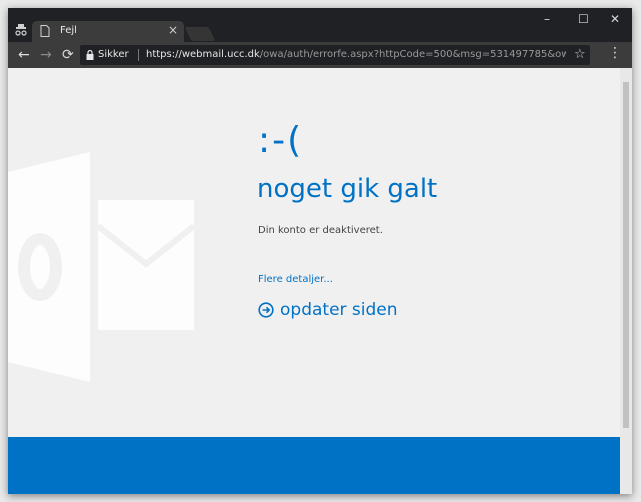 This screenshot has width=641, height=502. What do you see at coordinates (320, 230) in the screenshot?
I see `error-message: Din konto er deaktiveret.` at bounding box center [320, 230].